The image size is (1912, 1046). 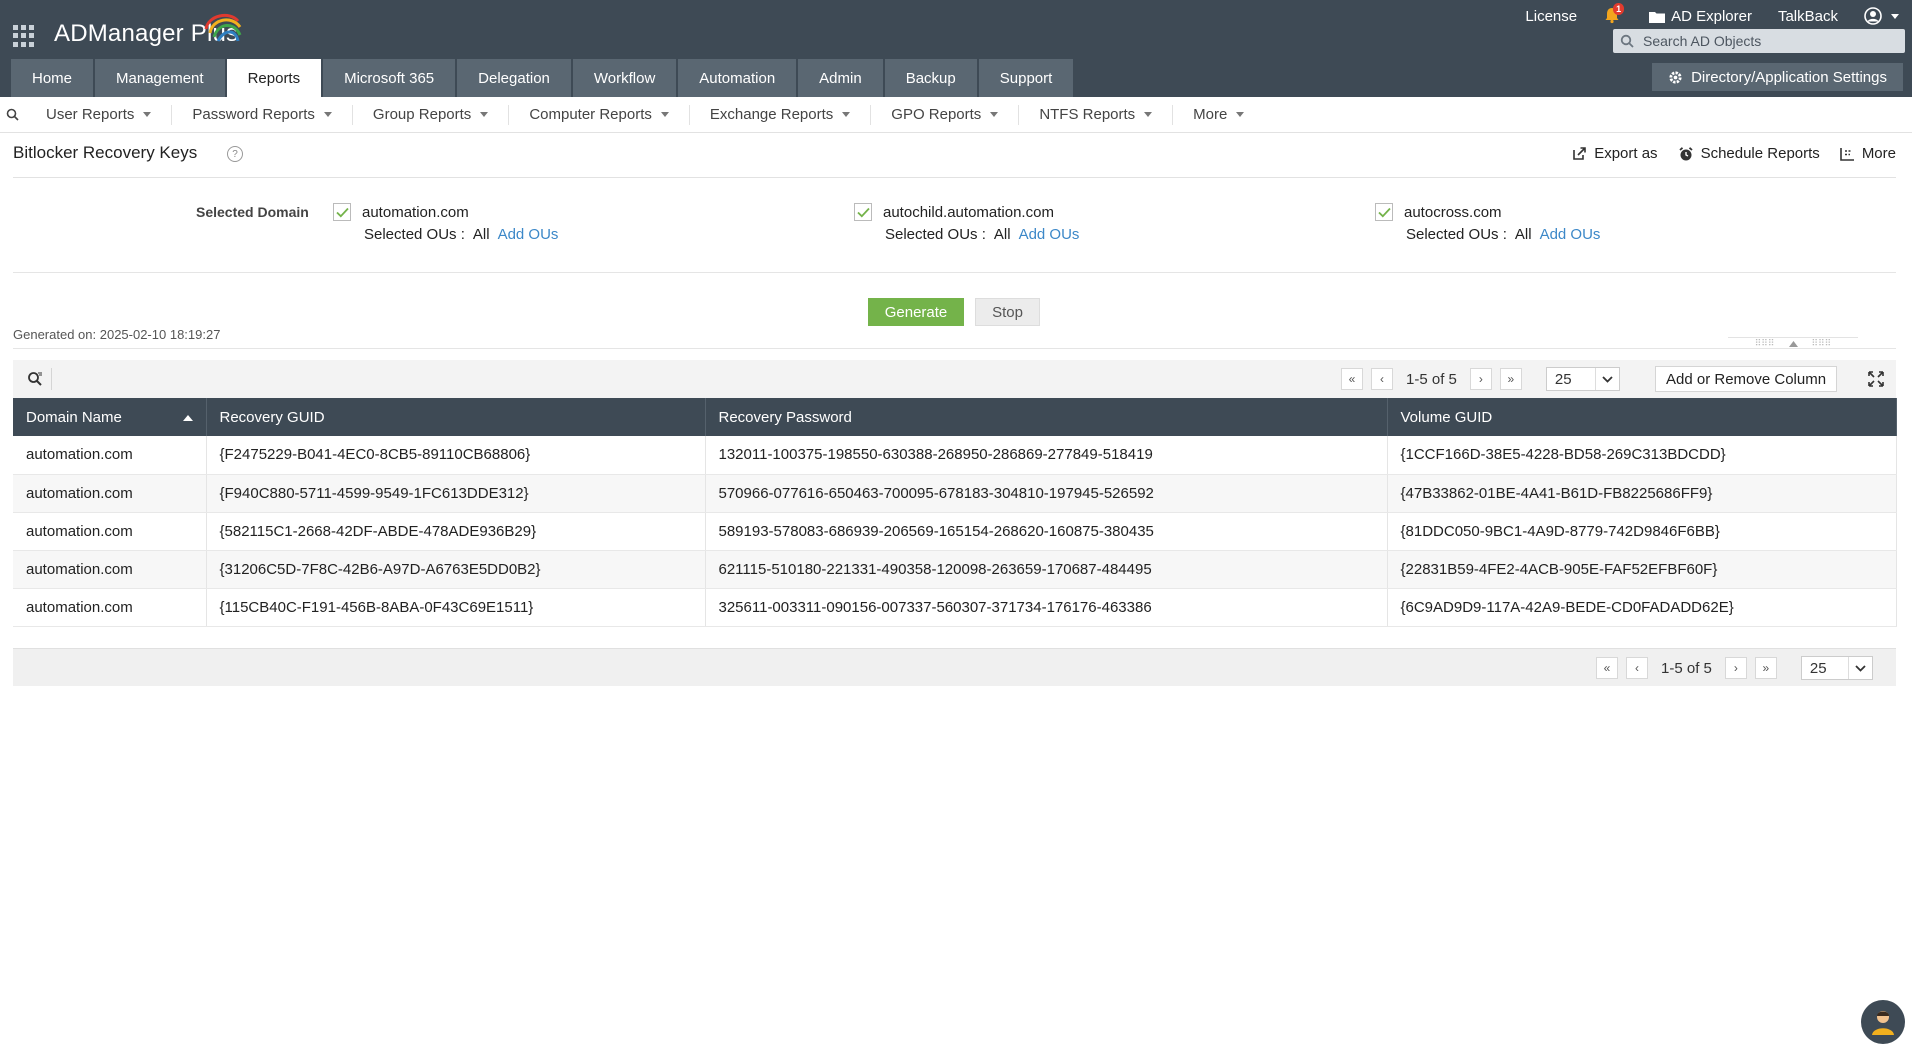 I want to click on folder-icon, so click(x=1657, y=17).